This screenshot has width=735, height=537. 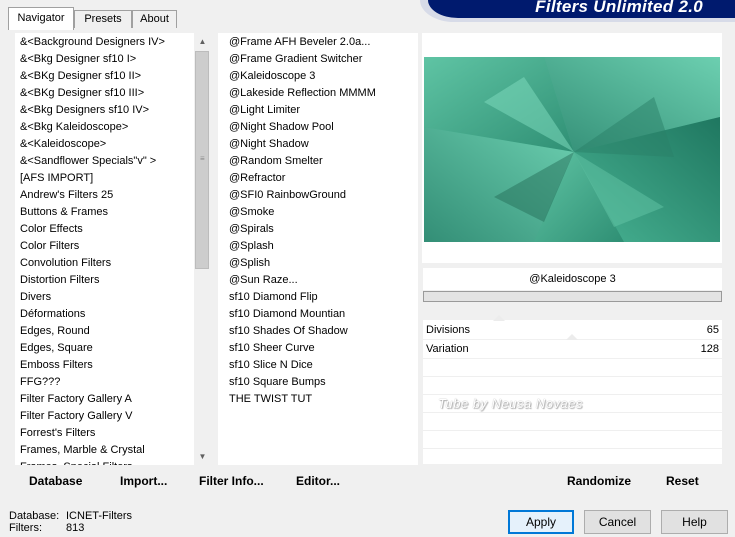 What do you see at coordinates (300, 59) in the screenshot?
I see `filter-item: @Frame Gradient Switcher` at bounding box center [300, 59].